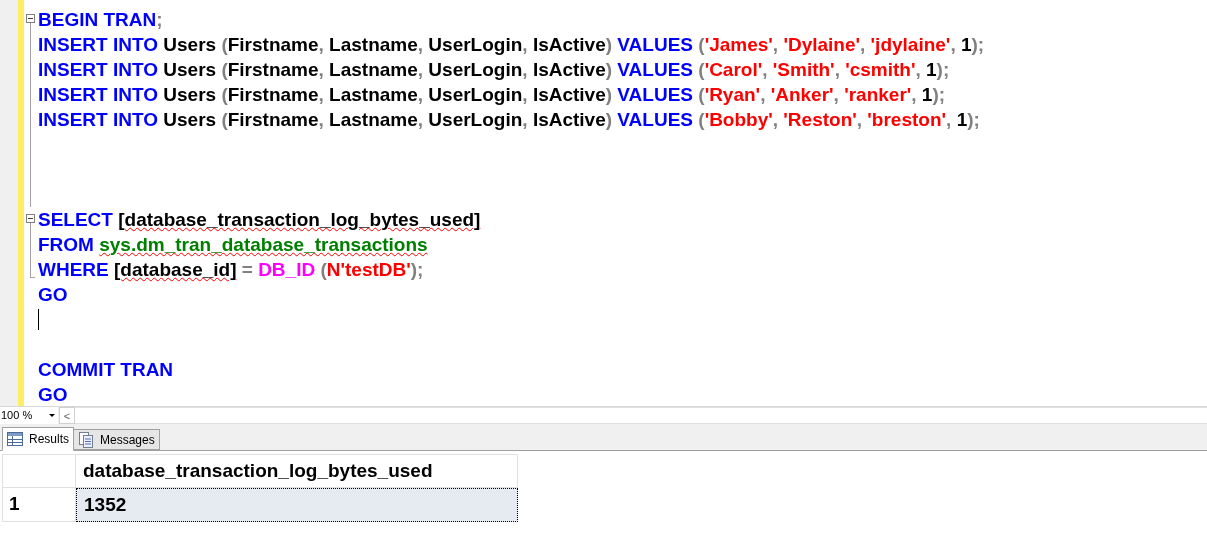 This screenshot has height=537, width=1207. What do you see at coordinates (231, 270) in the screenshot?
I see `code-line: WHERE [database_id] = DB_ID (N'testDB');` at bounding box center [231, 270].